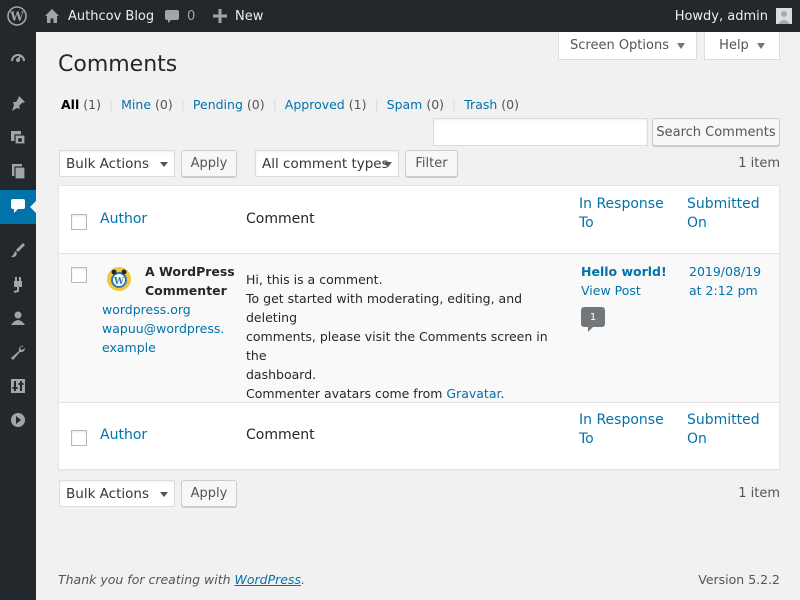 The height and width of the screenshot is (600, 800). Describe the element at coordinates (502, 393) in the screenshot. I see `comment-text-suffix: .` at that location.